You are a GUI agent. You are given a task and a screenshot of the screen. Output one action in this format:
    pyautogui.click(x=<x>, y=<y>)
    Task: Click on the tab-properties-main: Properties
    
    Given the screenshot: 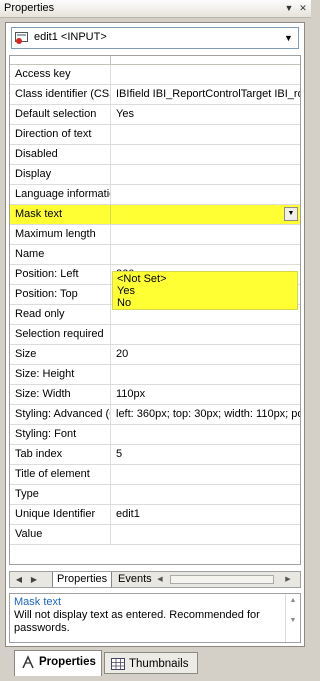 What is the action you would take?
    pyautogui.click(x=58, y=663)
    